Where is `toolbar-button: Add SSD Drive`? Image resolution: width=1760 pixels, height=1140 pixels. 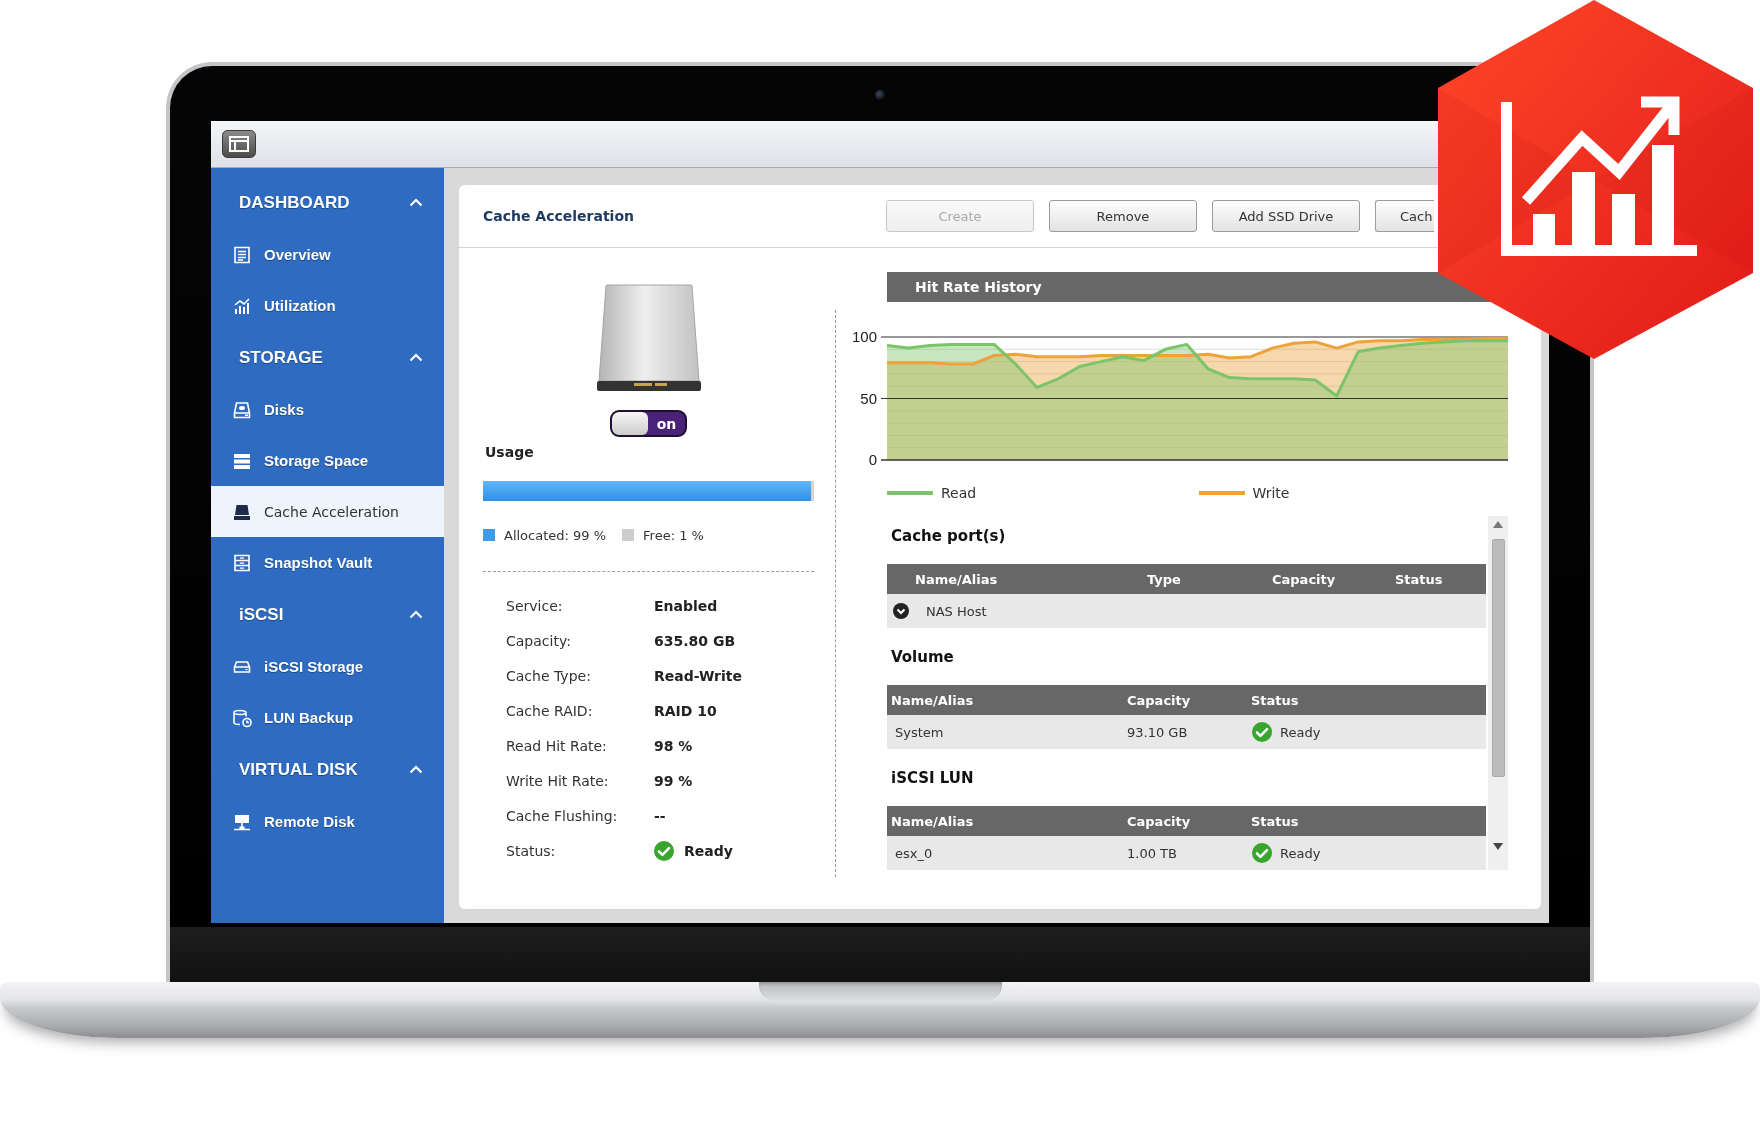 toolbar-button: Add SSD Drive is located at coordinates (1286, 216).